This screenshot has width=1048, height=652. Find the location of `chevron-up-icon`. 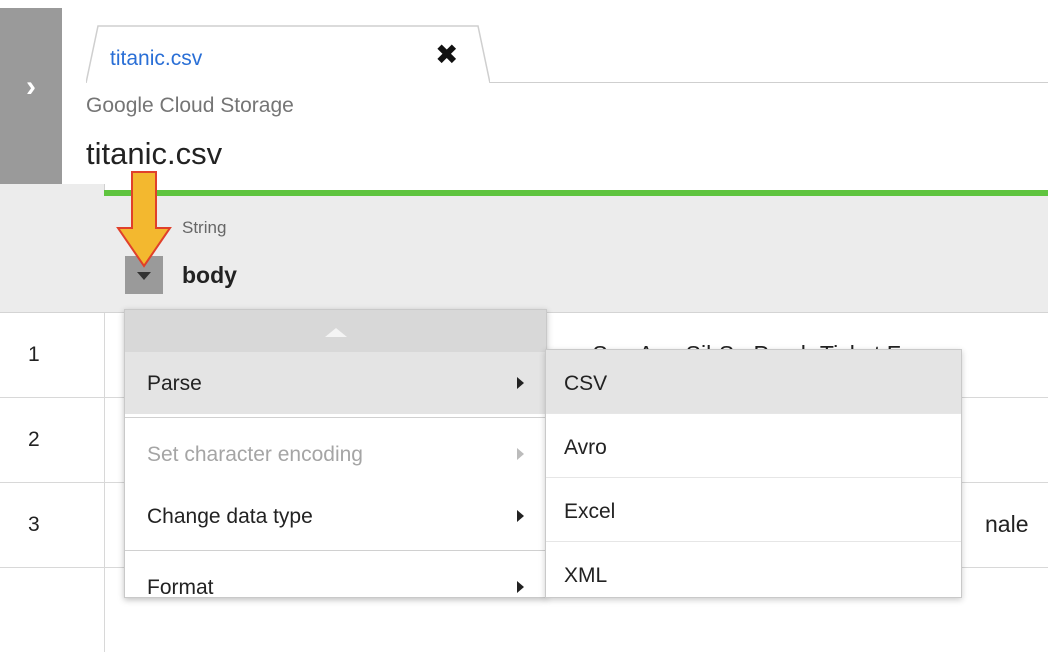

chevron-up-icon is located at coordinates (336, 332).